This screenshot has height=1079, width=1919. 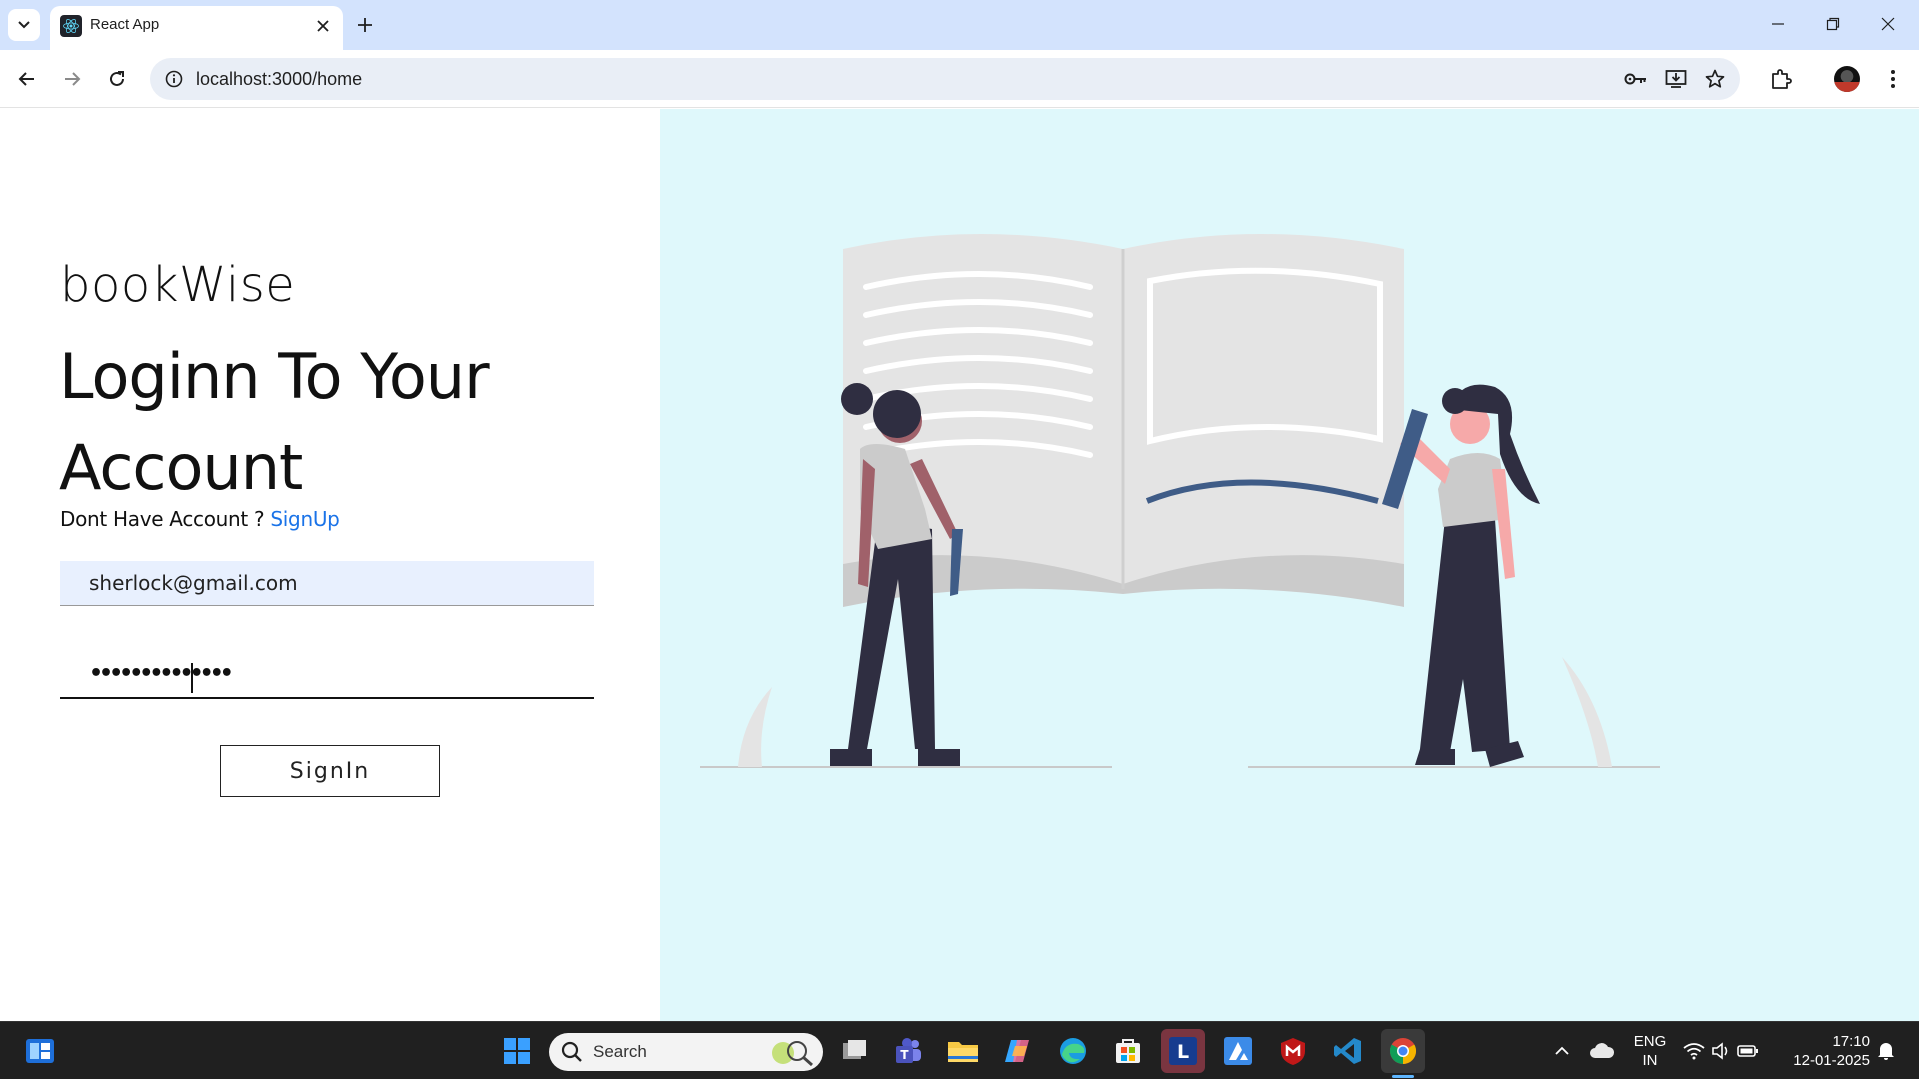 I want to click on url-text: localhost:3000/home, so click(x=279, y=79).